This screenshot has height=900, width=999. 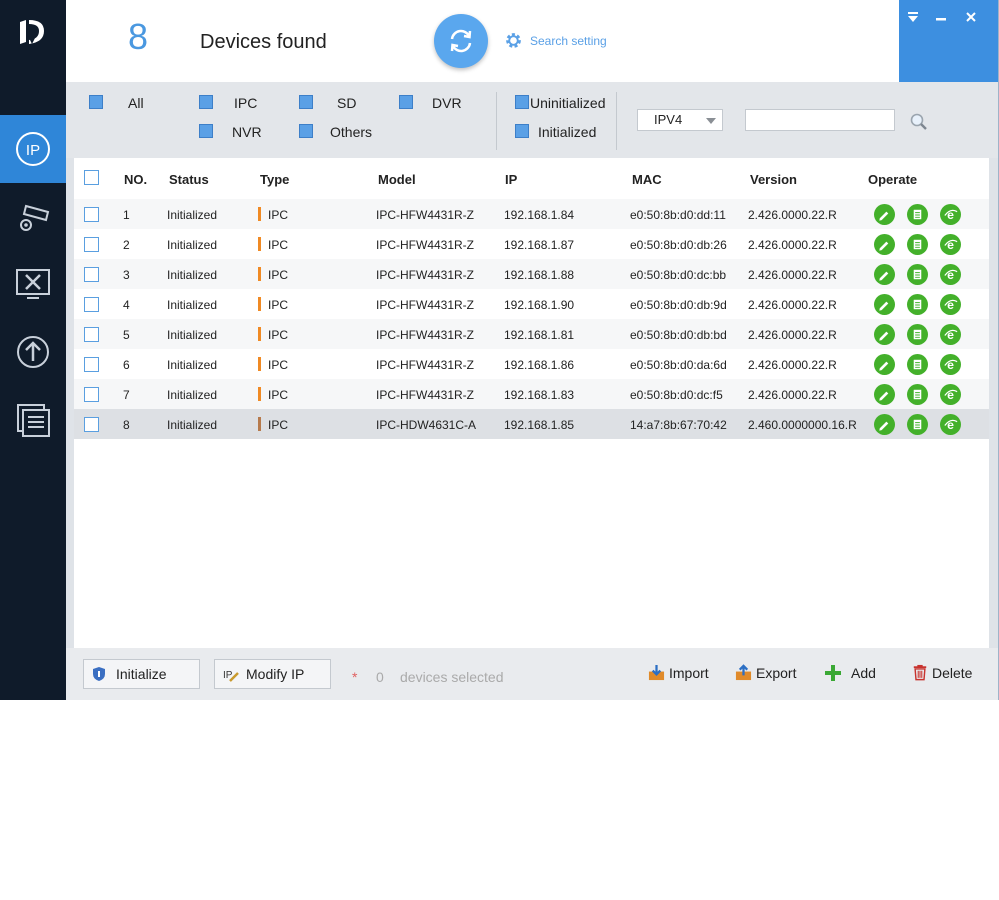 I want to click on sidebar-item-device-config, so click(x=33, y=217).